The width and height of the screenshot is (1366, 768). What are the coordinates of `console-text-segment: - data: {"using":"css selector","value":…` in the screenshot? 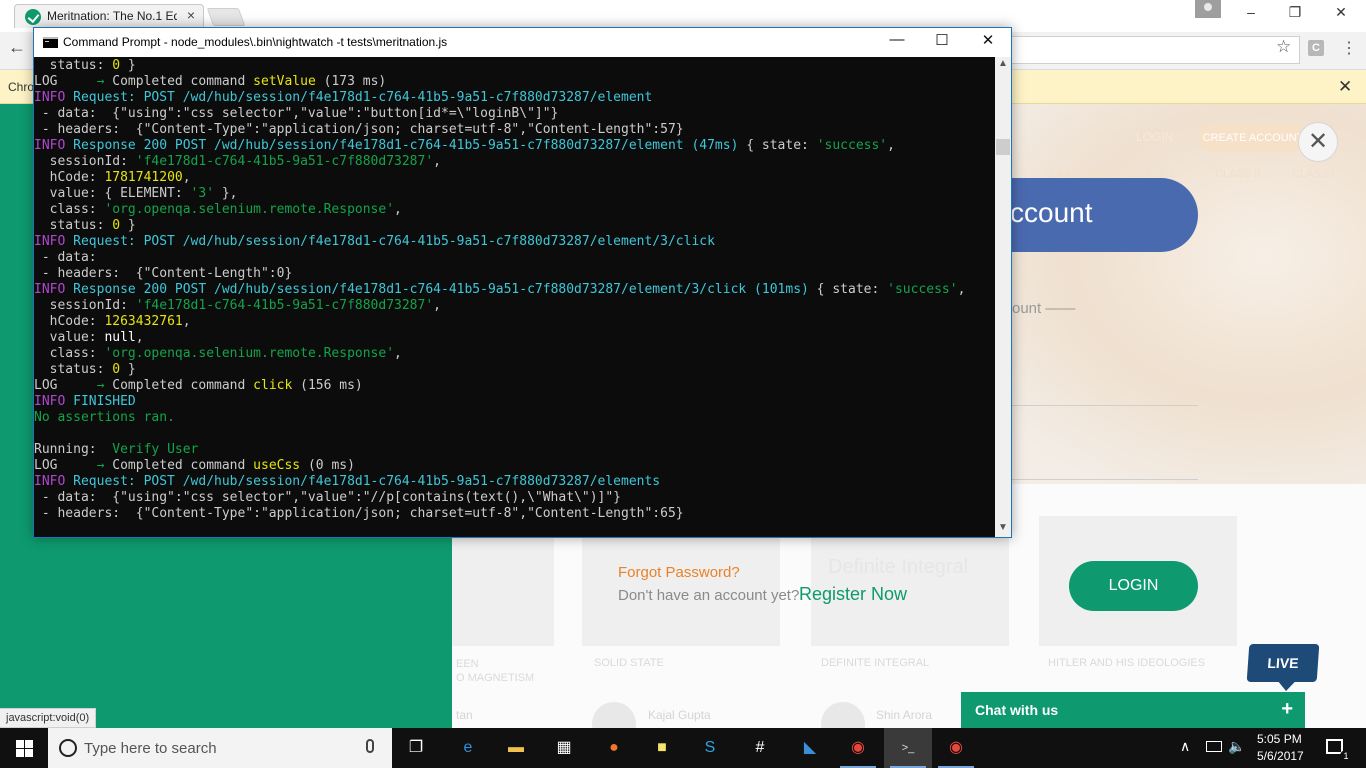 It's located at (296, 113).